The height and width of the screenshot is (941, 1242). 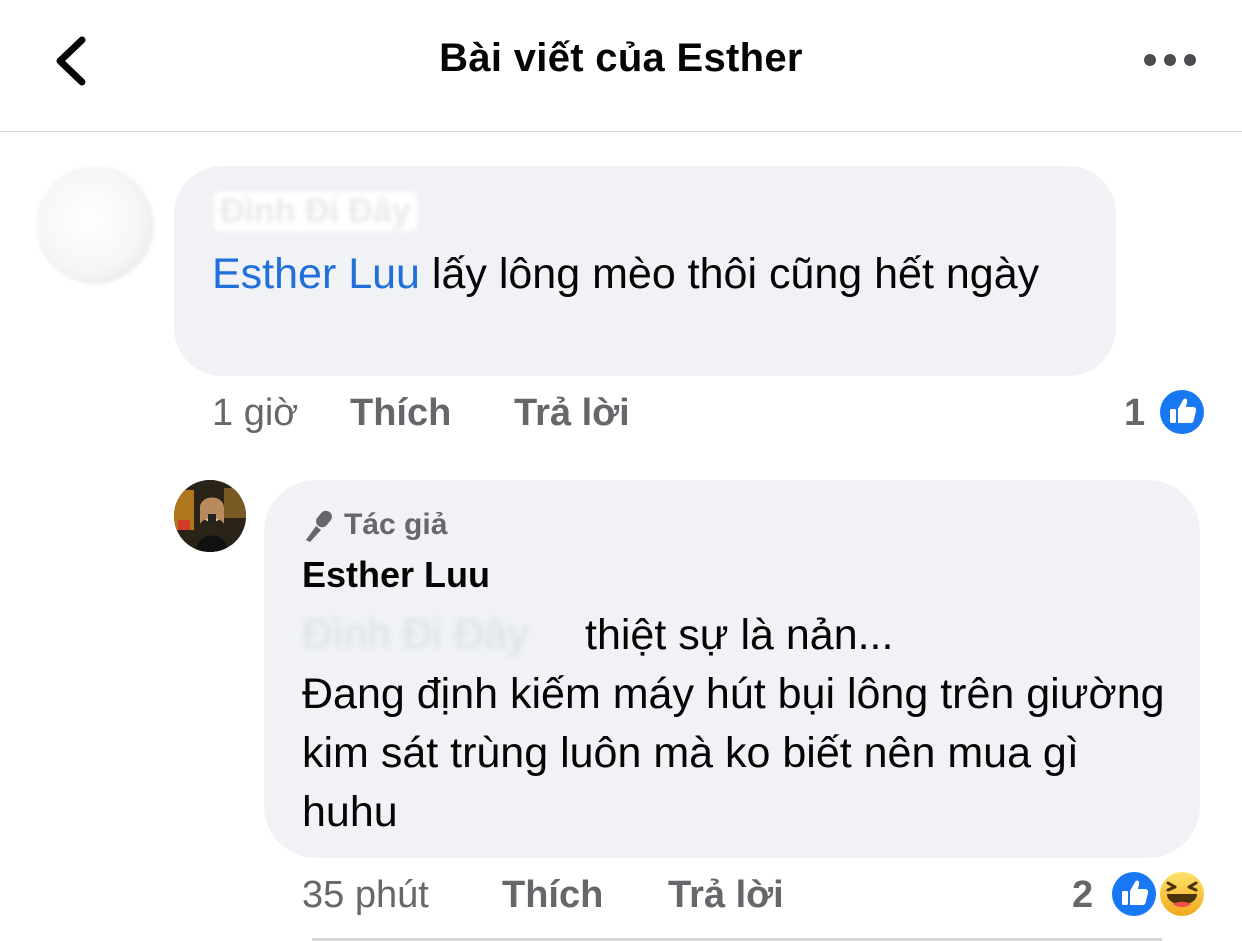 I want to click on commenter-name-blurred: Đình Đi Đây, so click(x=315, y=211).